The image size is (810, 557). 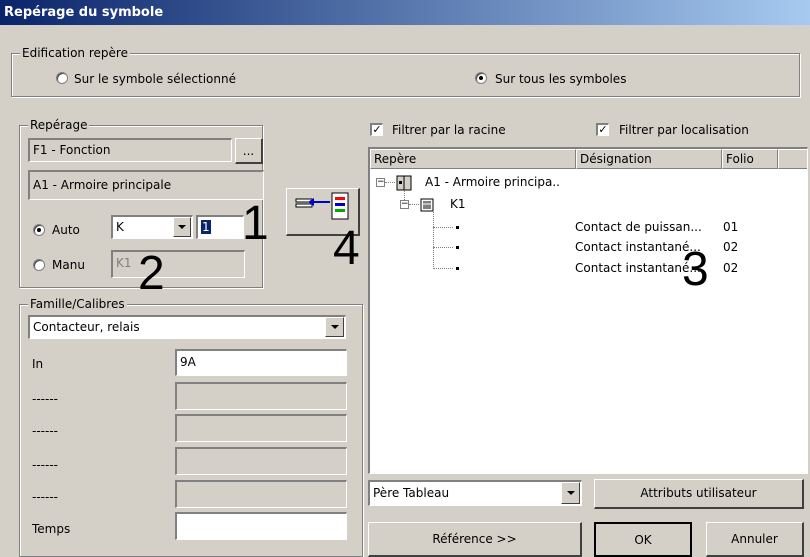 What do you see at coordinates (45, 465) in the screenshot?
I see `calibre-label-4: ------` at bounding box center [45, 465].